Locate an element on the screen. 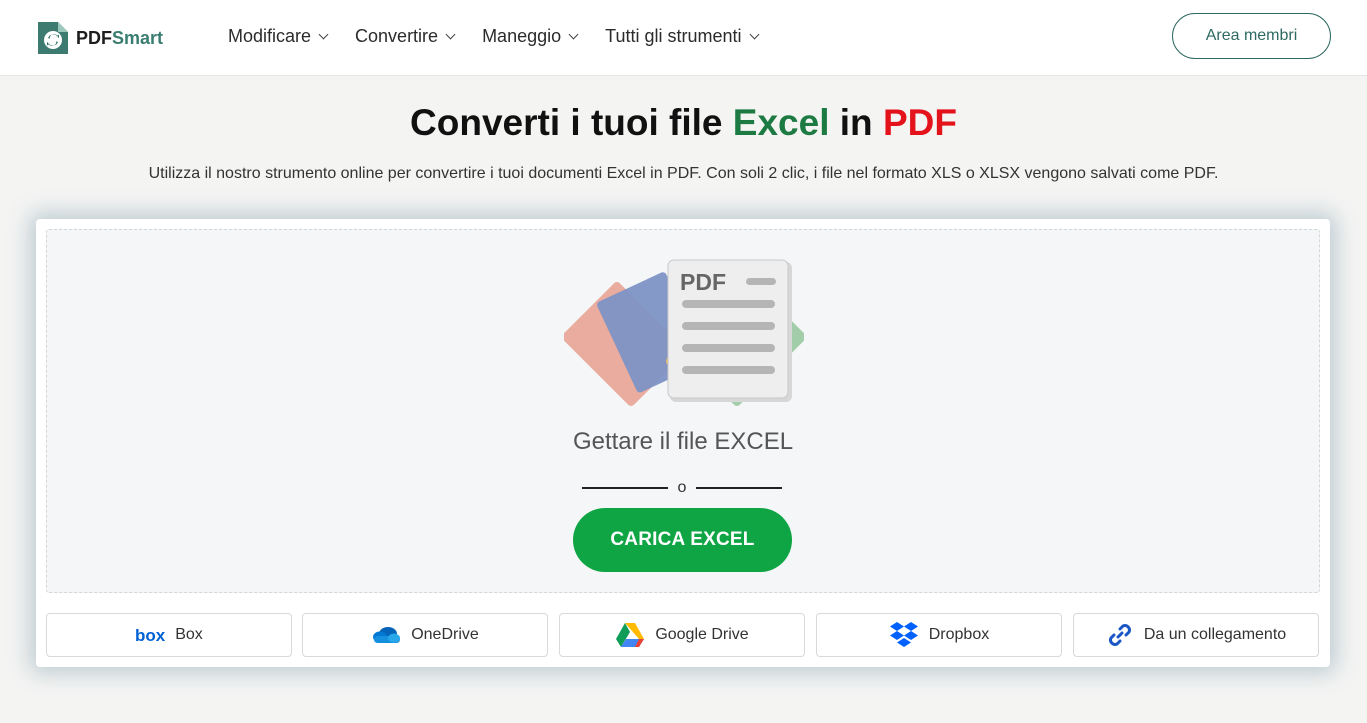 The width and height of the screenshot is (1367, 723). nav-convertire: Convertire is located at coordinates (405, 36).